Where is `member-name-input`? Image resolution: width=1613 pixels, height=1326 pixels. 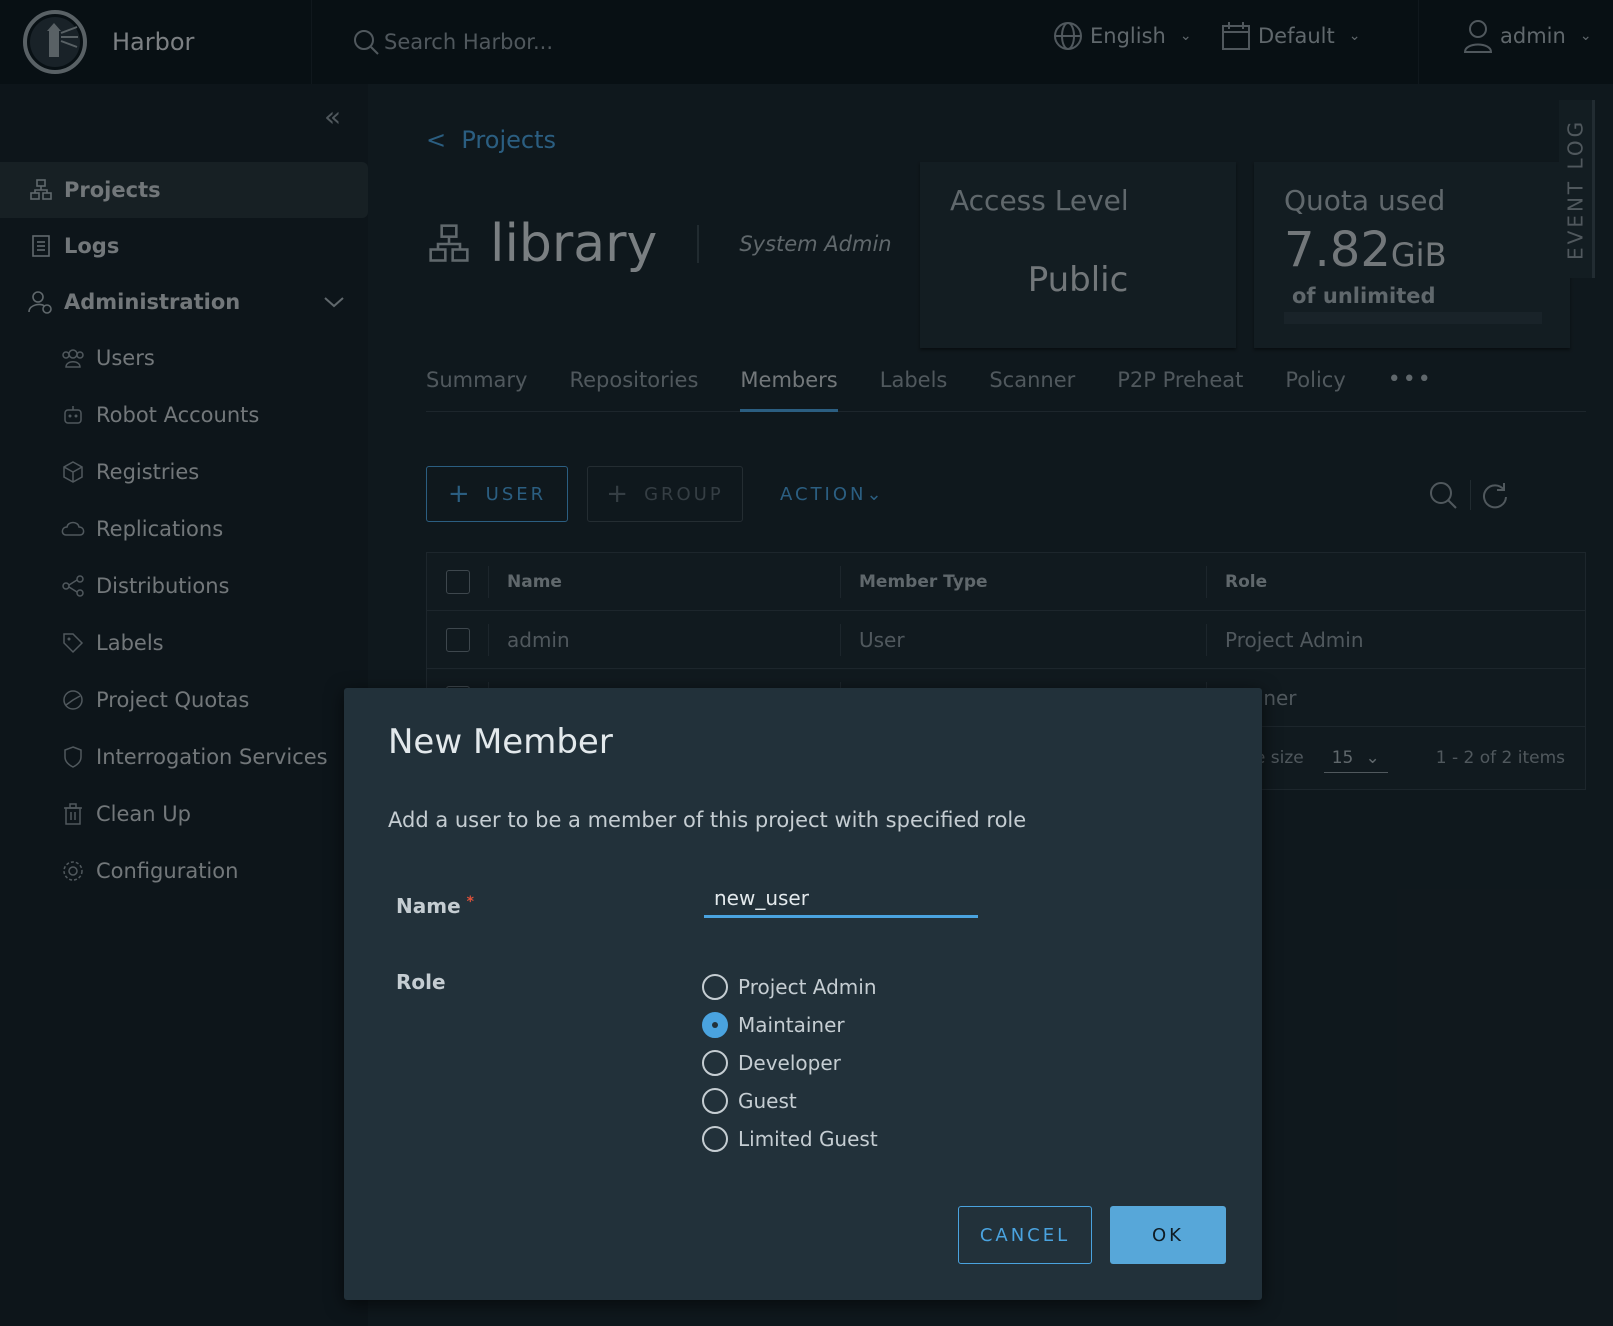
member-name-input is located at coordinates (841, 899).